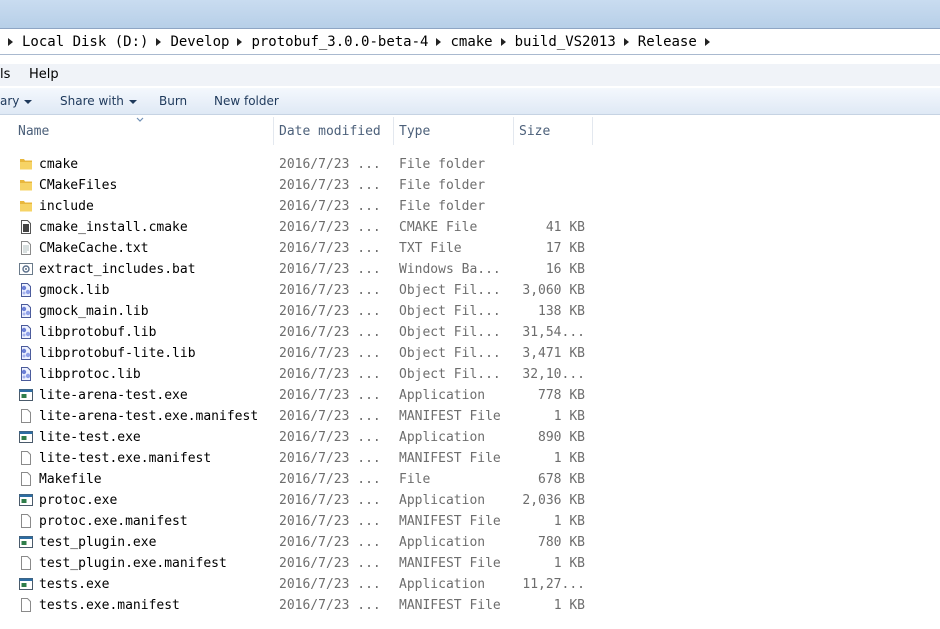 The image size is (940, 629). What do you see at coordinates (565, 227) in the screenshot?
I see `file-size: 41 KB` at bounding box center [565, 227].